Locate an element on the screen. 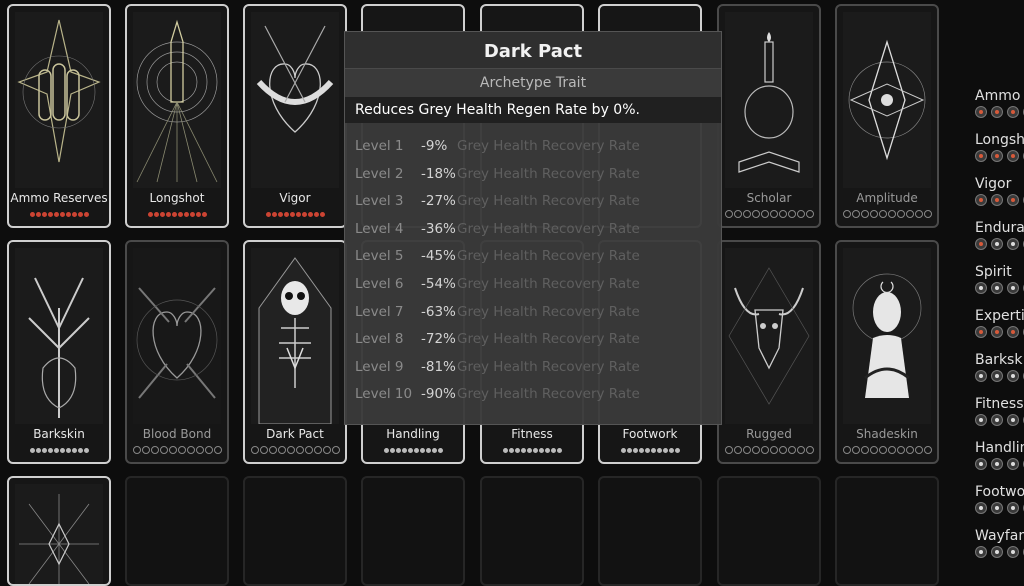 The width and height of the screenshot is (1024, 586). card-name: Amplitude is located at coordinates (887, 198).